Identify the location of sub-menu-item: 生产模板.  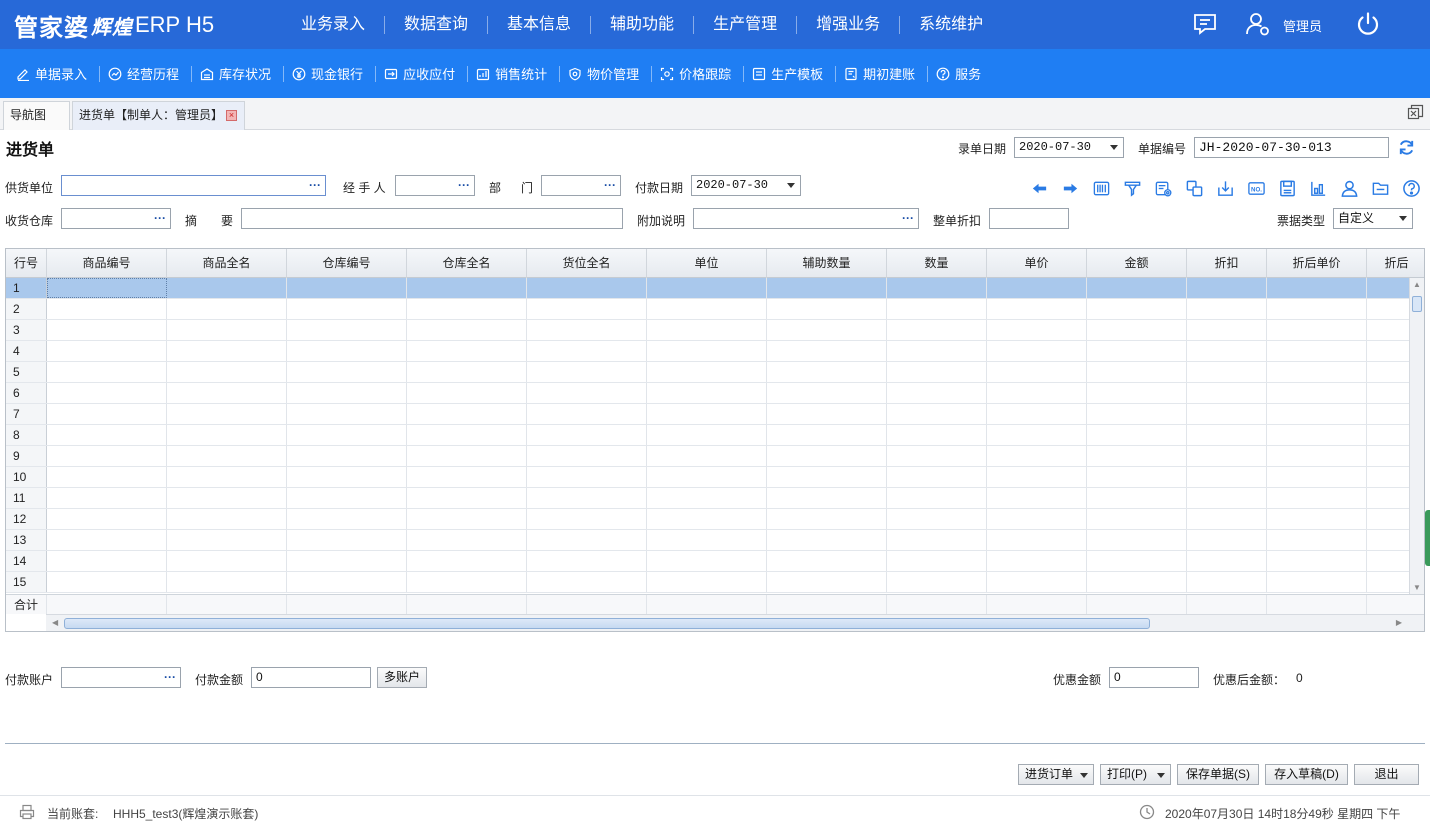
(790, 73).